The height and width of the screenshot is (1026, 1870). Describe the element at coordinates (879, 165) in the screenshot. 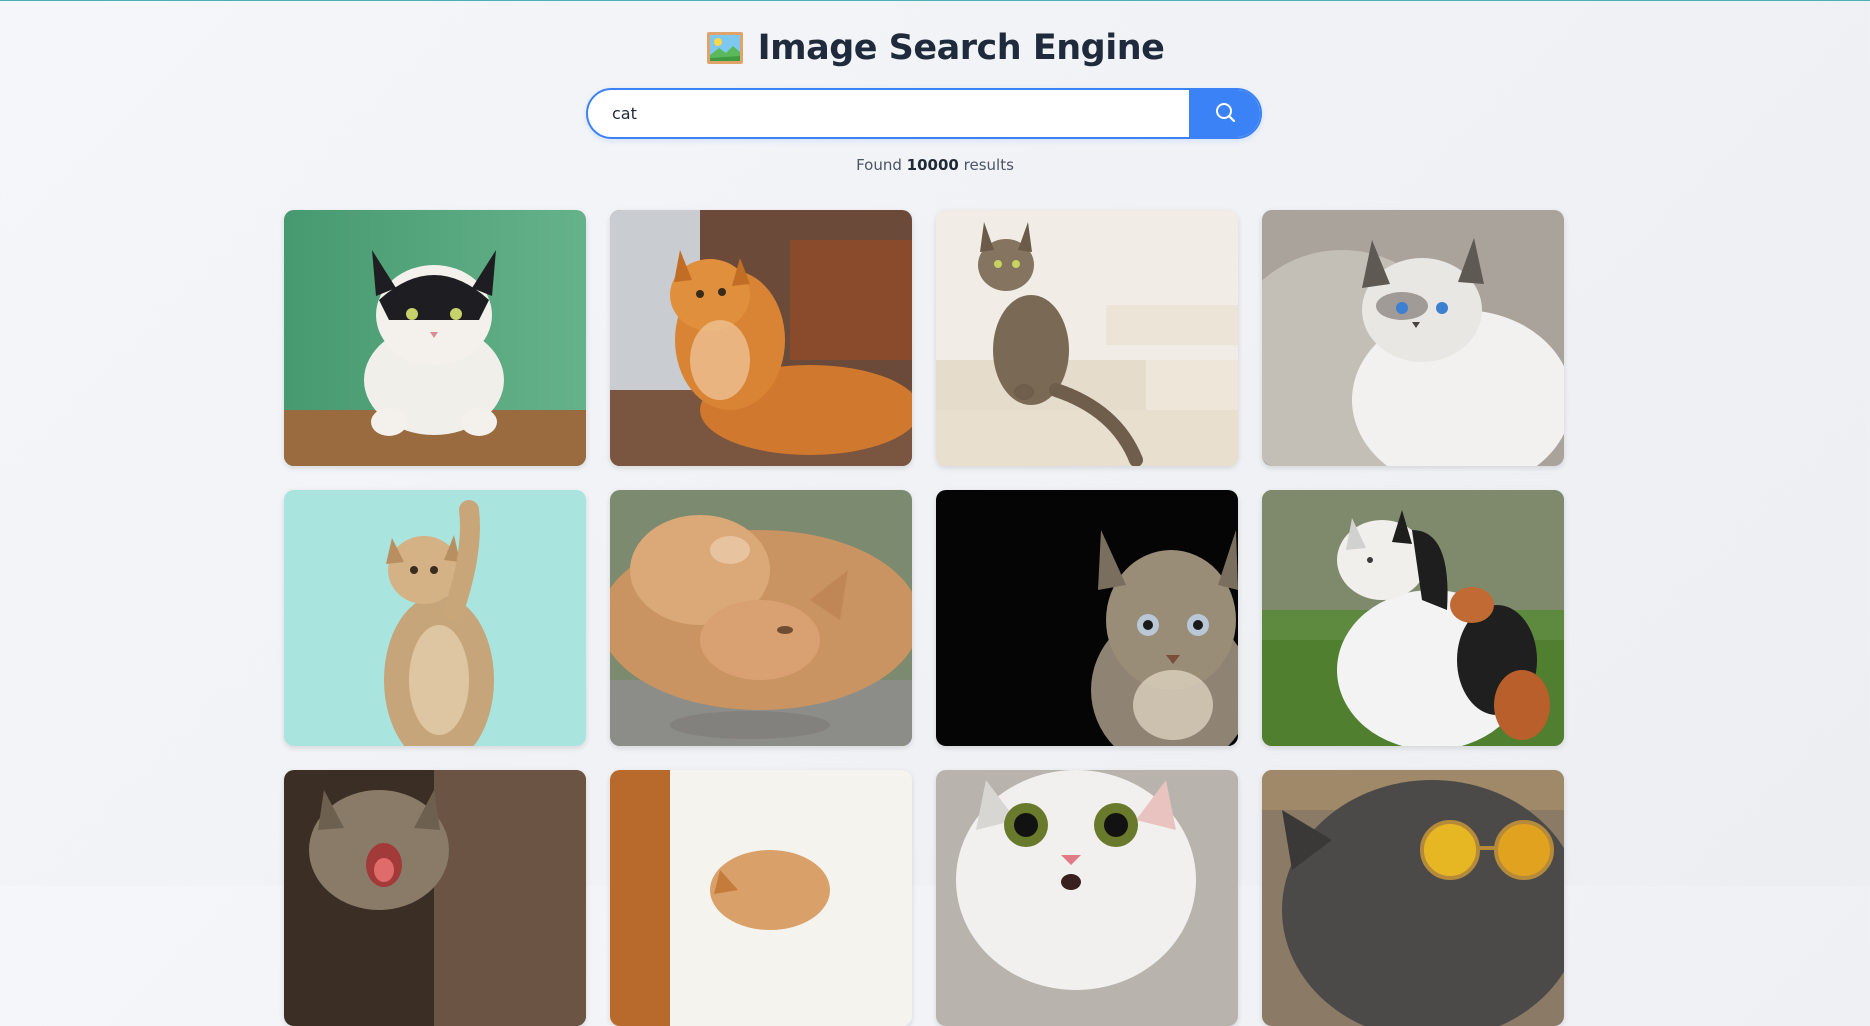

I see `results-prefix: Found` at that location.